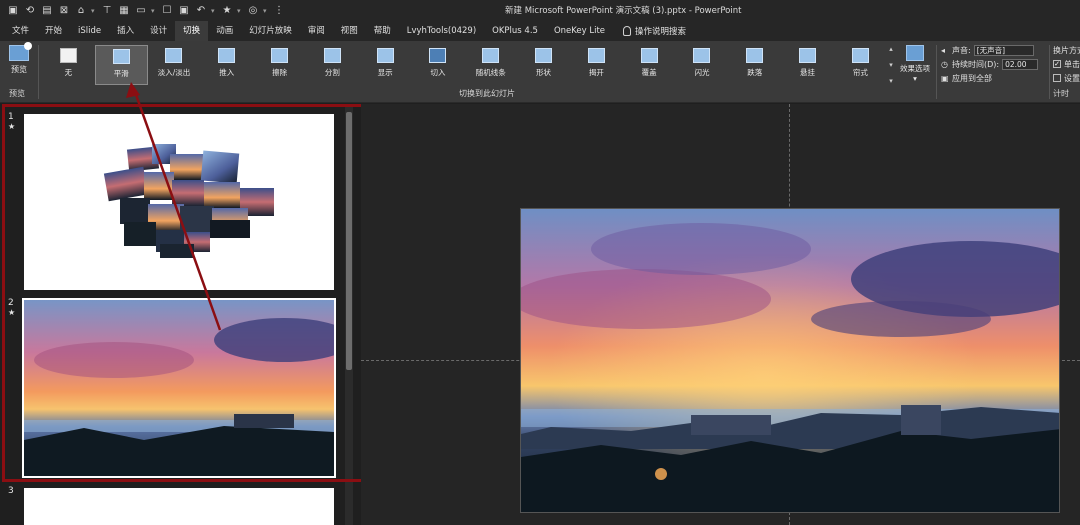 This screenshot has width=1080, height=525. What do you see at coordinates (490, 65) in the screenshot?
I see `transition-random-bars: 随机线条` at bounding box center [490, 65].